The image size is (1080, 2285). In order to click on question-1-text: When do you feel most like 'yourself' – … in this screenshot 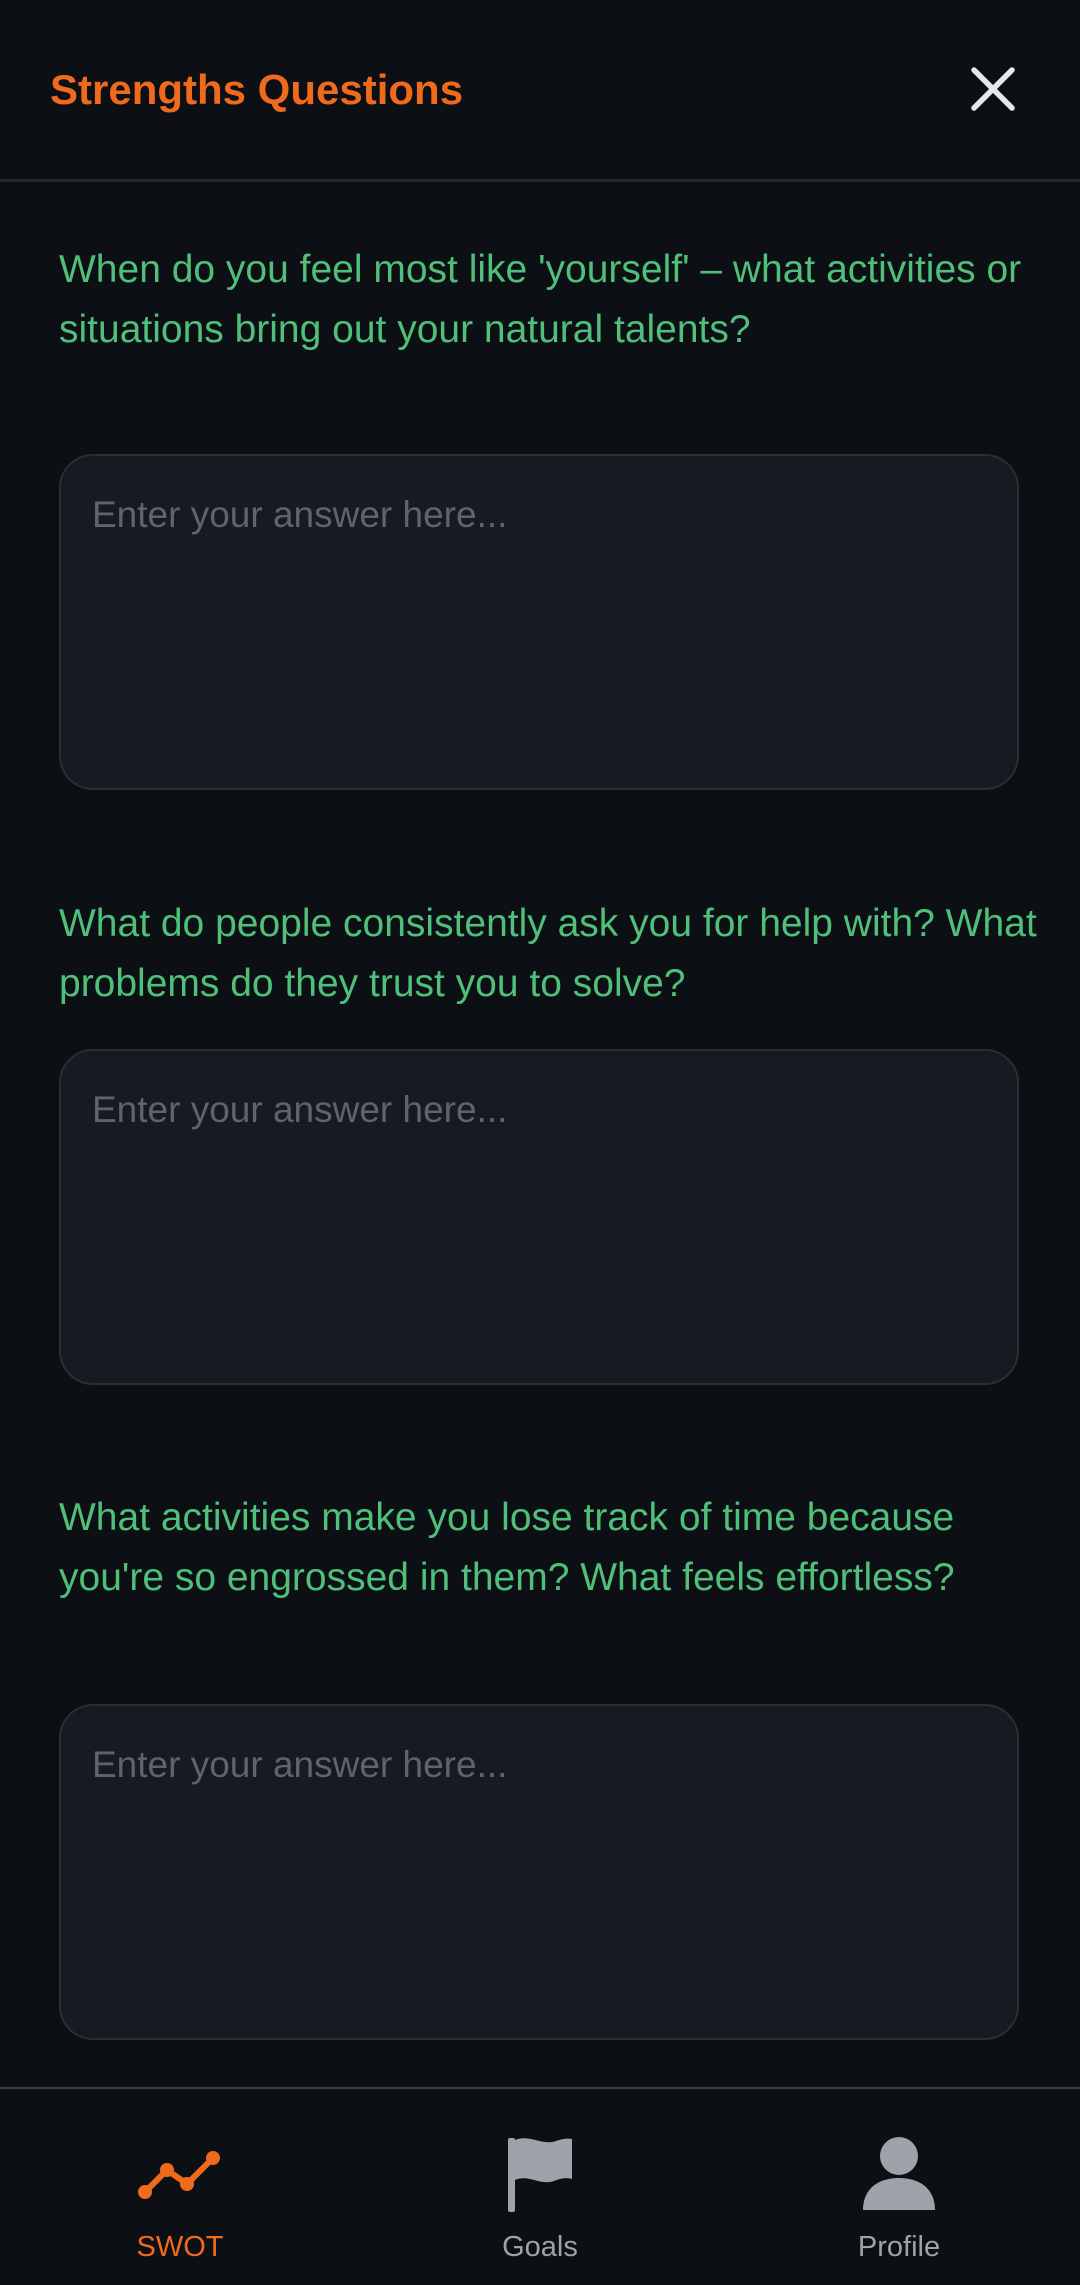, I will do `click(540, 299)`.